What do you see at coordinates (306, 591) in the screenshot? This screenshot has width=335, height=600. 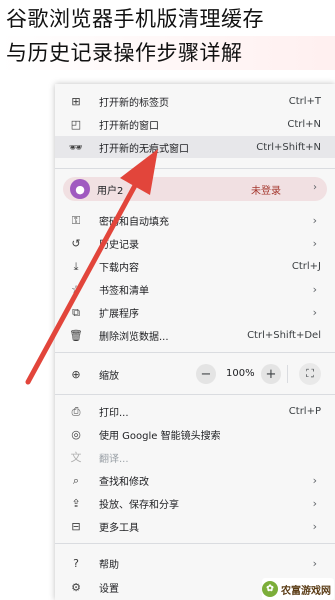 I see `watermark-text: 农富游戏网` at bounding box center [306, 591].